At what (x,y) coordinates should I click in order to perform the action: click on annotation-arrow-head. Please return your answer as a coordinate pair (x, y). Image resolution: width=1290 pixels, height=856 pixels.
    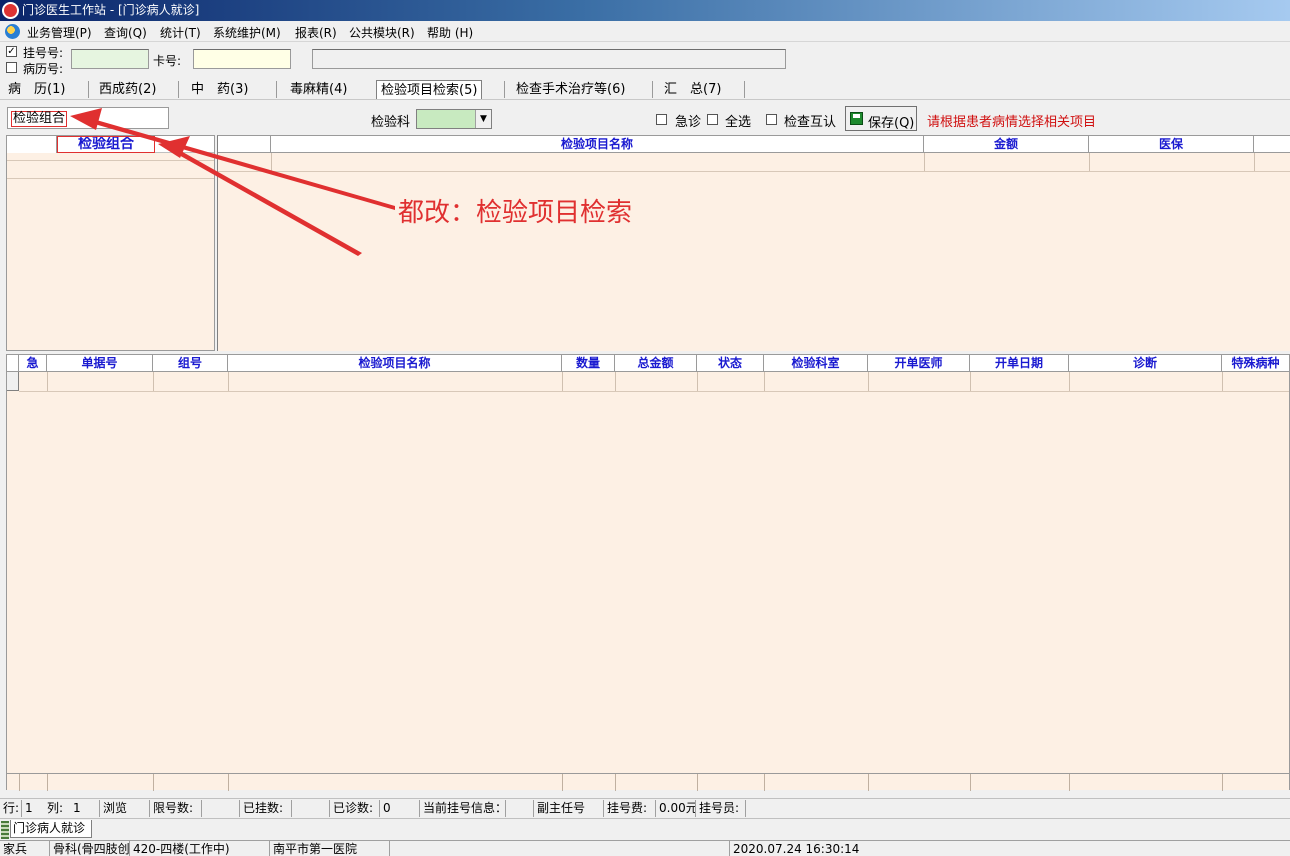
    Looking at the image, I should click on (86, 119).